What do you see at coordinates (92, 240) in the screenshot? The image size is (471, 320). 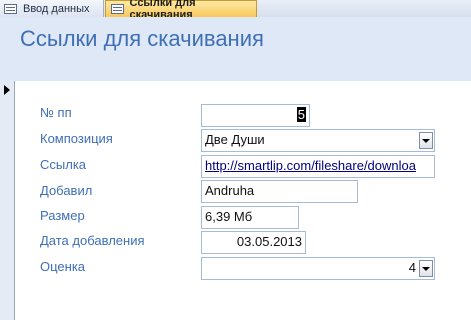 I see `label-date-added: Дата добавления` at bounding box center [92, 240].